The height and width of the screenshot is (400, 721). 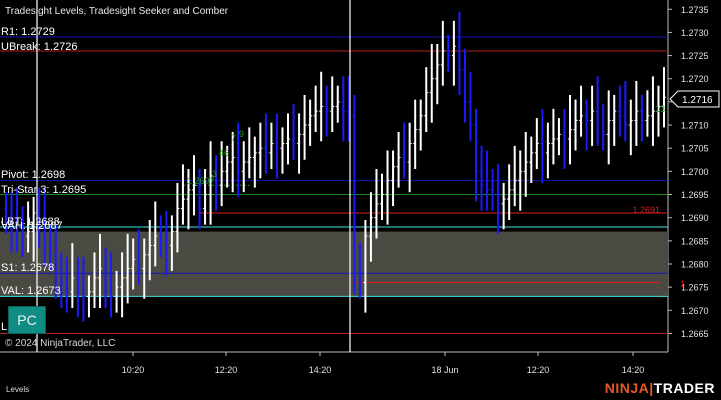 What do you see at coordinates (233, 138) in the screenshot?
I see `signal-label: 7` at bounding box center [233, 138].